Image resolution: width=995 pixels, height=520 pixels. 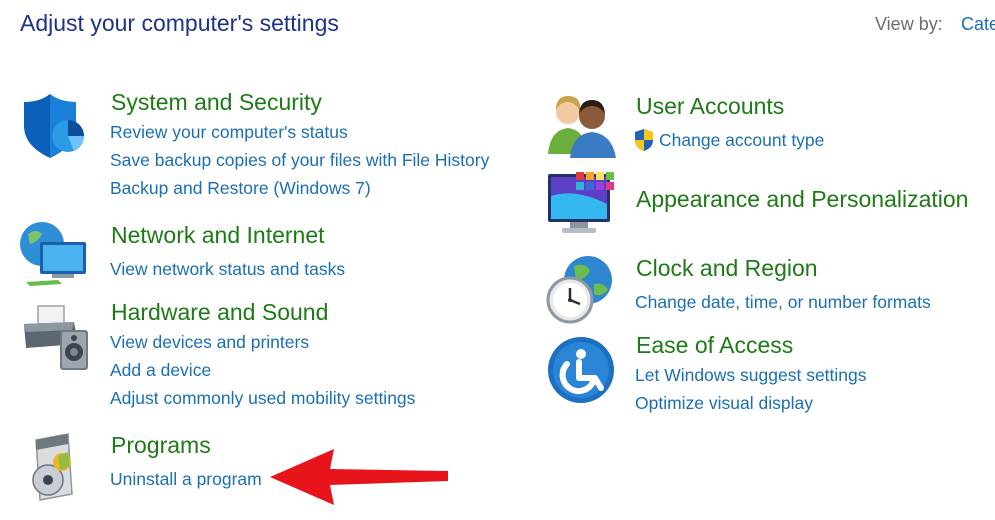 I want to click on link-mobility-settings: Adjust commonly used mobility settings, so click(x=262, y=398).